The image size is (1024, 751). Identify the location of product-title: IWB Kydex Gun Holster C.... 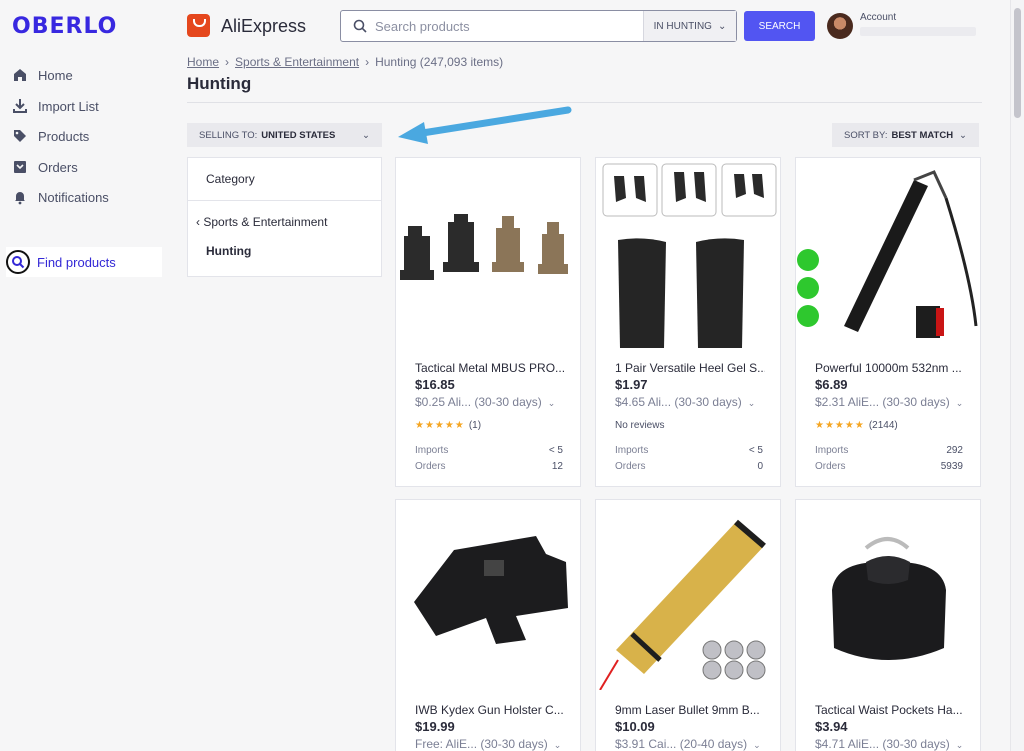
(489, 710).